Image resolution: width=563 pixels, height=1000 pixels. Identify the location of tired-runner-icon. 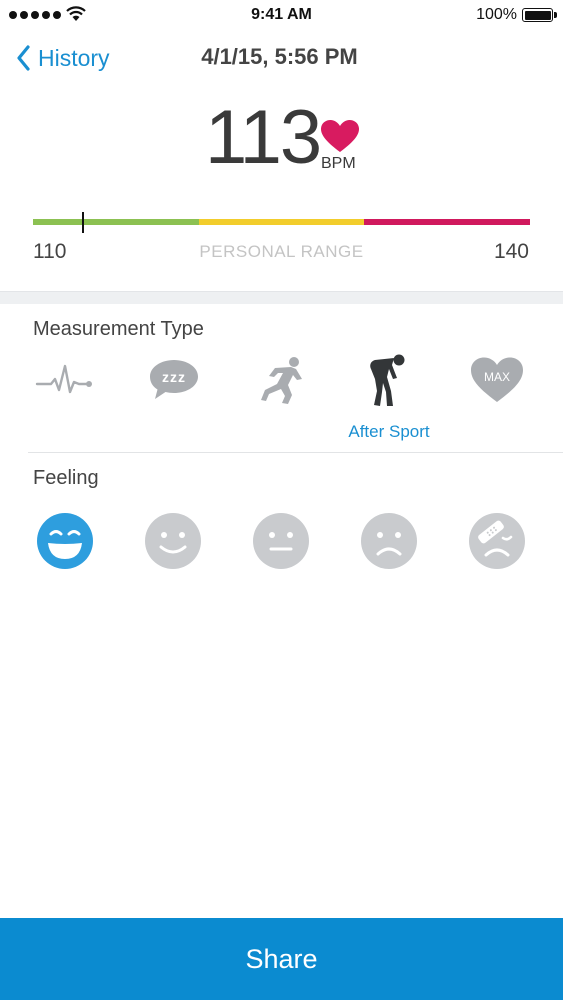
(387, 380).